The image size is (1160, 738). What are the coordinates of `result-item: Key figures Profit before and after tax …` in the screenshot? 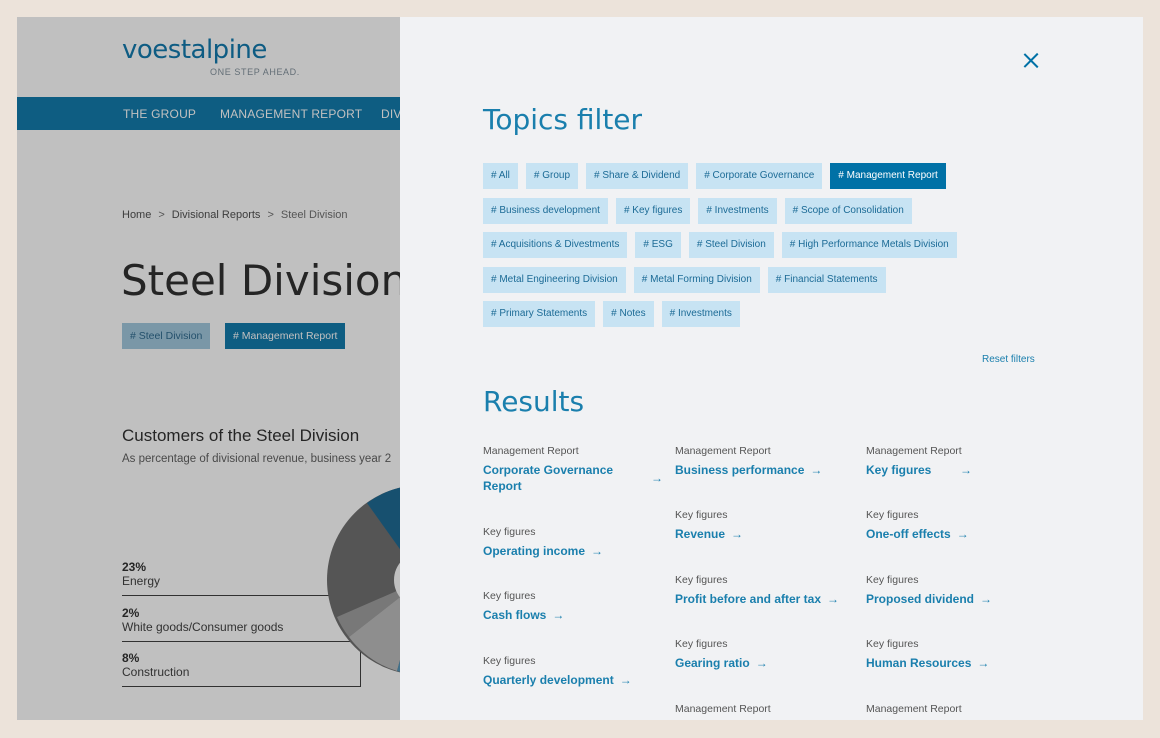 It's located at (765, 590).